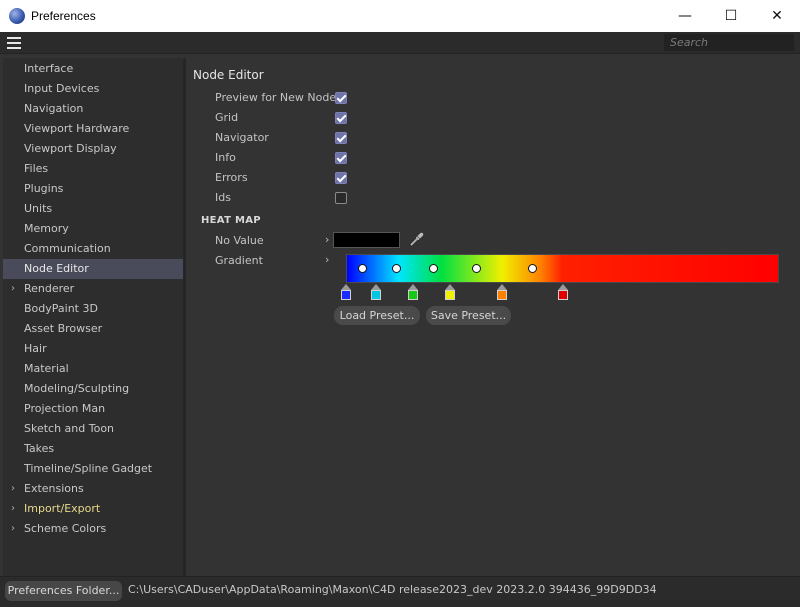  What do you see at coordinates (61, 308) in the screenshot?
I see `sidebar-item-label: BodyPaint 3D` at bounding box center [61, 308].